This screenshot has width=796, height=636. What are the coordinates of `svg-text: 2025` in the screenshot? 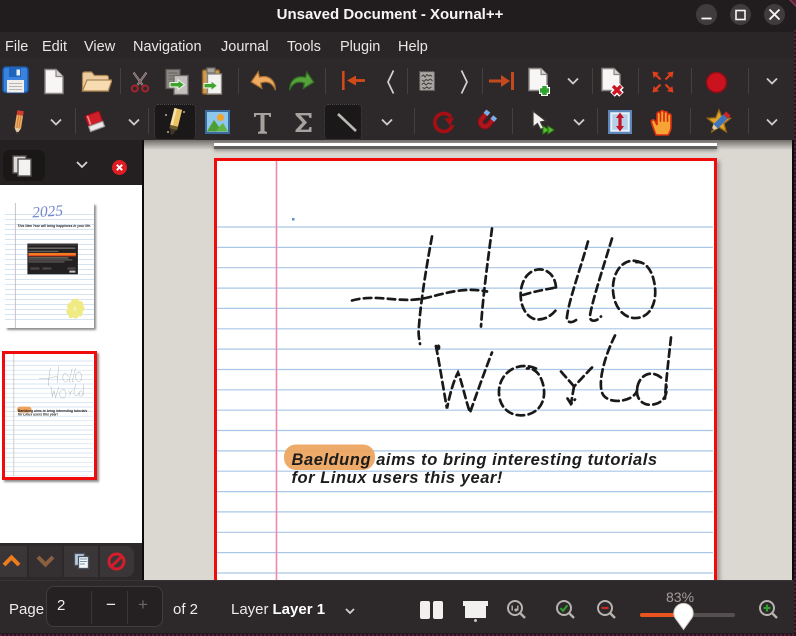 It's located at (47, 212).